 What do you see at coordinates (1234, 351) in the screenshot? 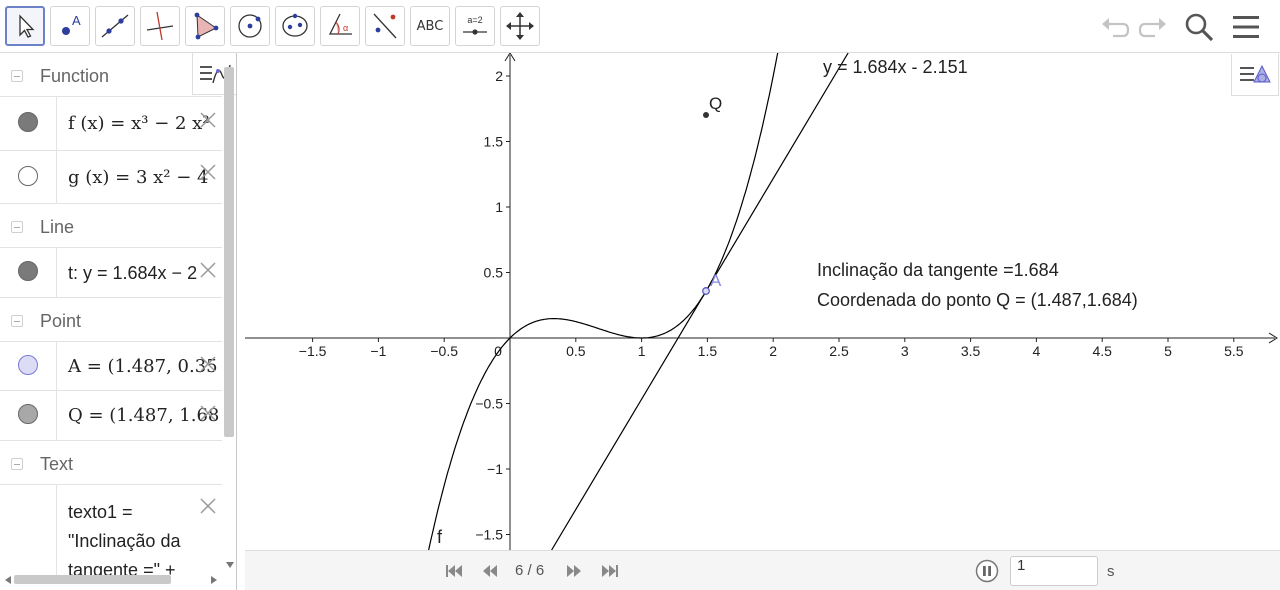
I see `x-tick-label: 5.5` at bounding box center [1234, 351].